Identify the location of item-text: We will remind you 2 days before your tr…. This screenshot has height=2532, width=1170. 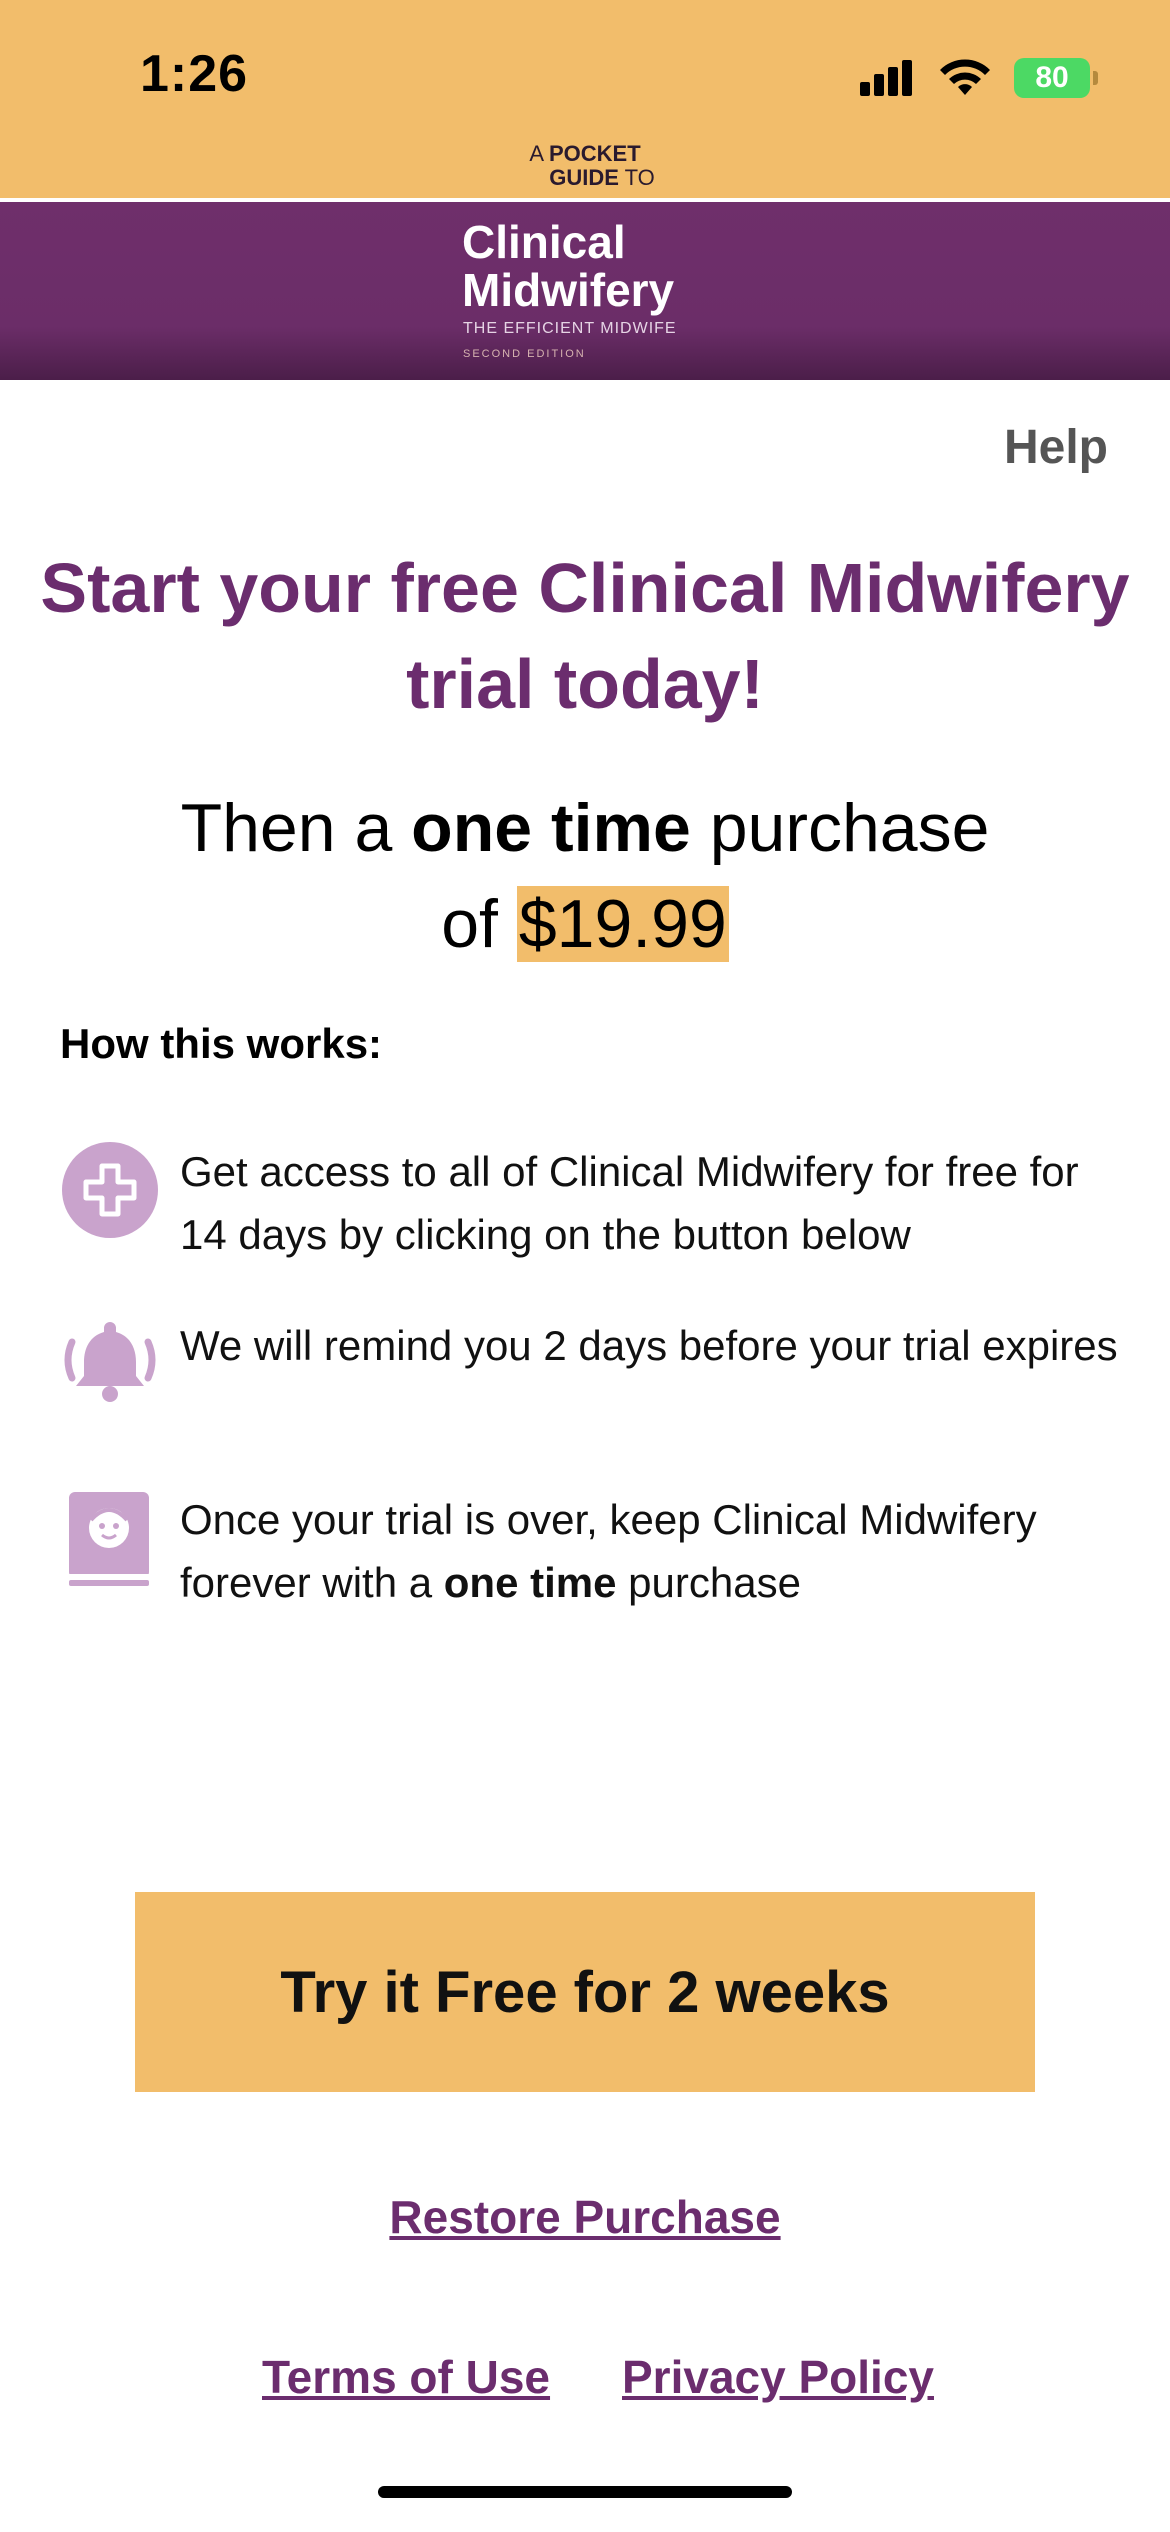
(649, 1345).